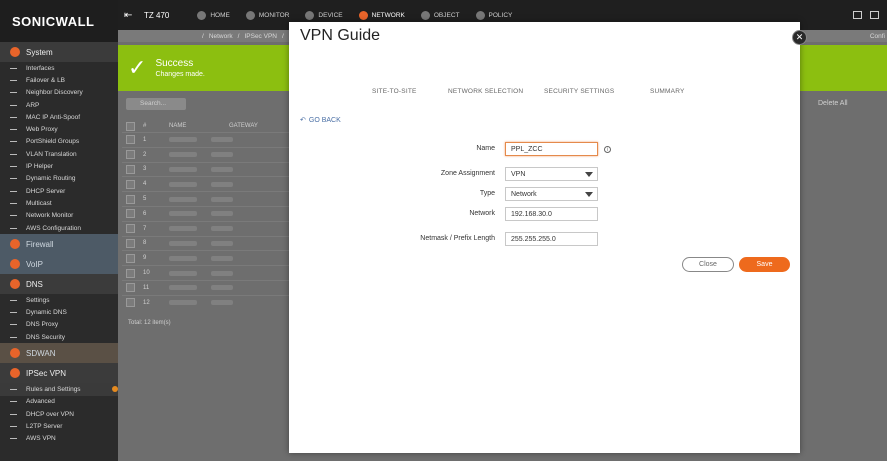 This screenshot has width=887, height=461. I want to click on type-label: Type, so click(487, 193).